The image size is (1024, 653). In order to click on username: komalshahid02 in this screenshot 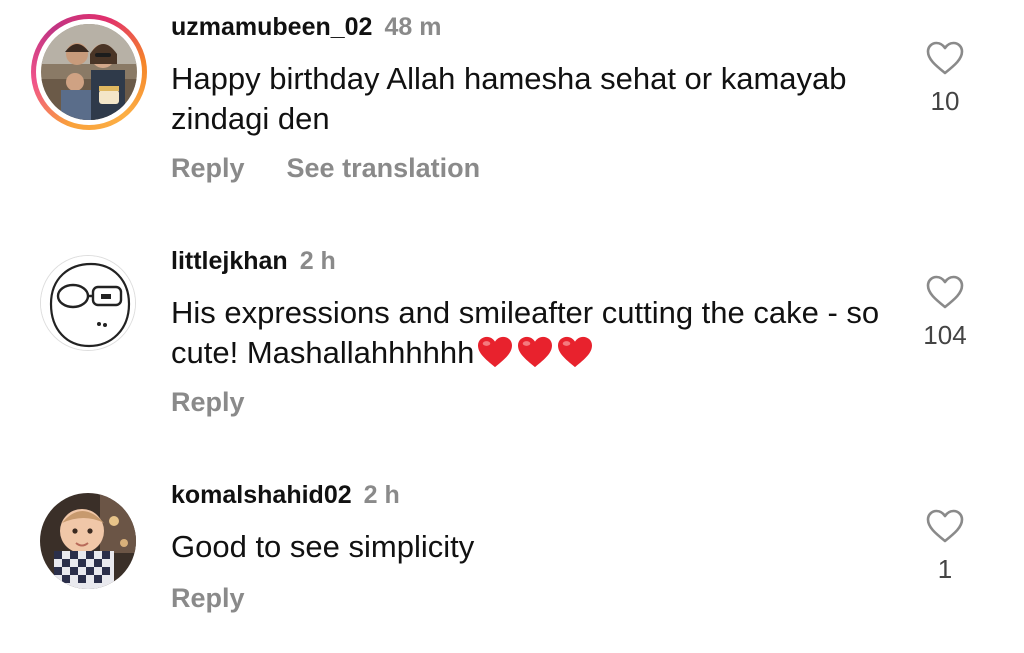, I will do `click(261, 495)`.